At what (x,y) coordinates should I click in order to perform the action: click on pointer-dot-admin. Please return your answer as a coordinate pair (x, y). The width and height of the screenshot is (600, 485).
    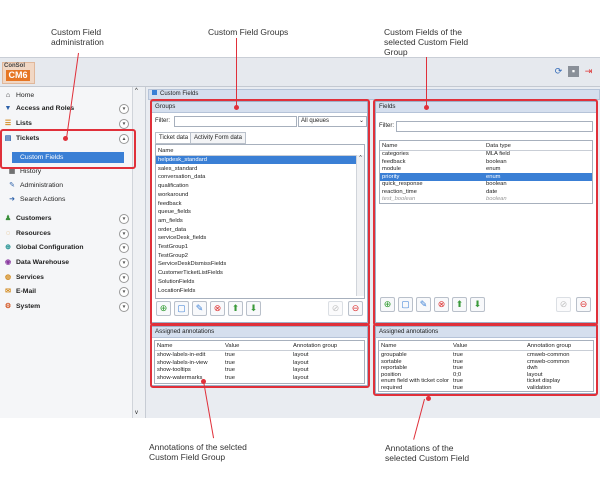
    Looking at the image, I should click on (65, 138).